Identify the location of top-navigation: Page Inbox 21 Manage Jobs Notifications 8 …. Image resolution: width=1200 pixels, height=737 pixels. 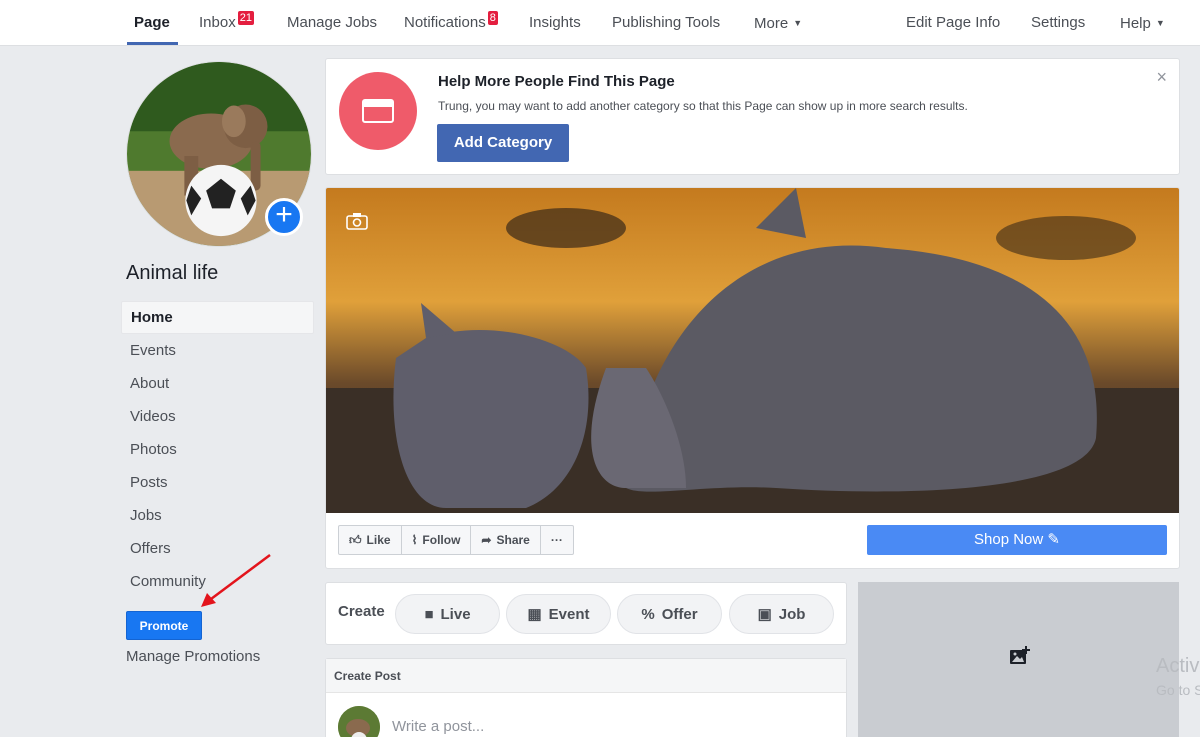
(600, 23).